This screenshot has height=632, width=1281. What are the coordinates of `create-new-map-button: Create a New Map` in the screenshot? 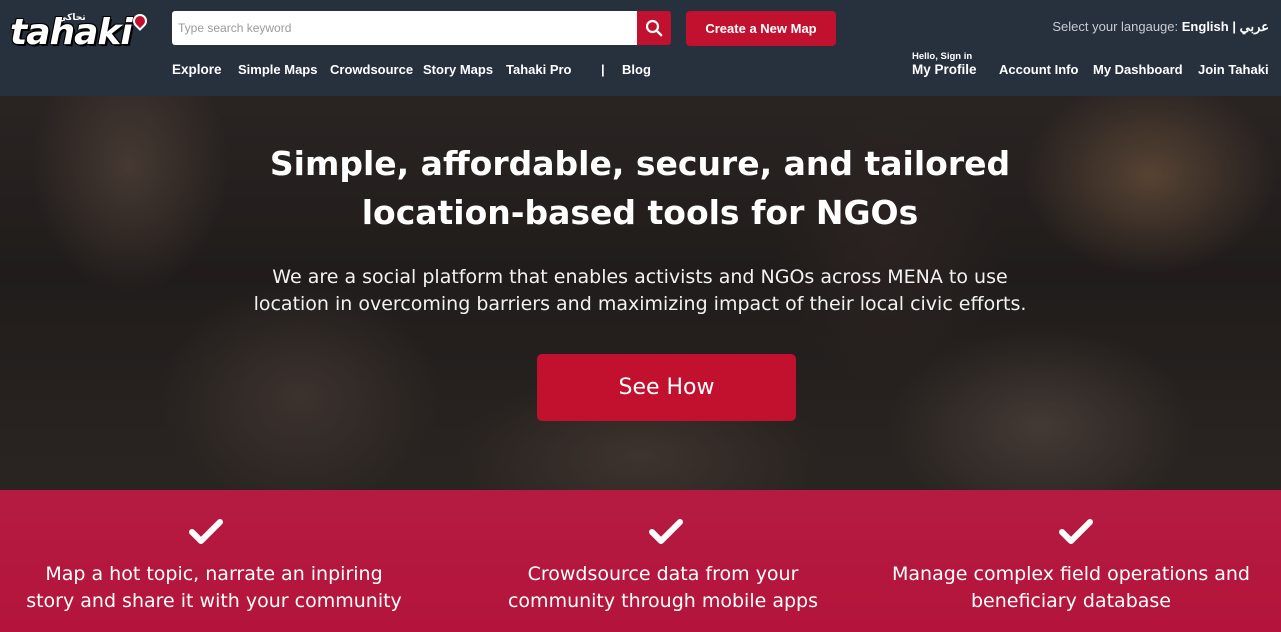 It's located at (761, 28).